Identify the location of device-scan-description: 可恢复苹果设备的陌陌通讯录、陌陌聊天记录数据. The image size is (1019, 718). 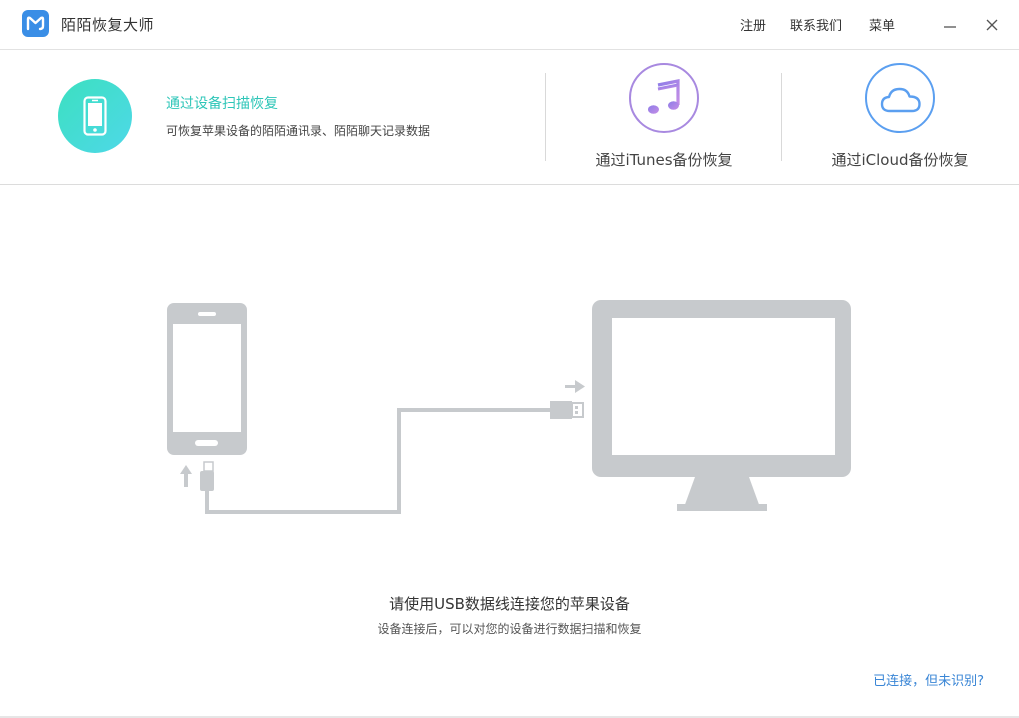
(298, 131).